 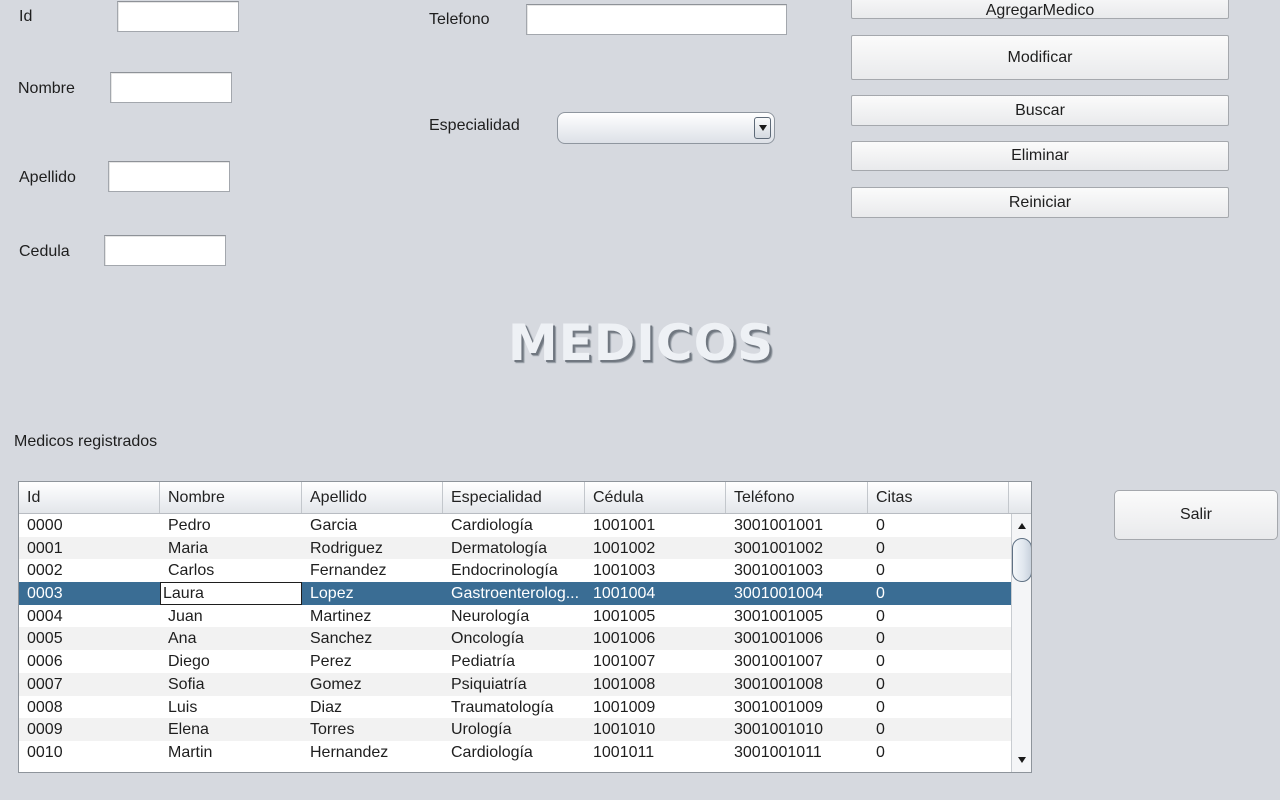 I want to click on cell-id: 0010, so click(x=89, y=752).